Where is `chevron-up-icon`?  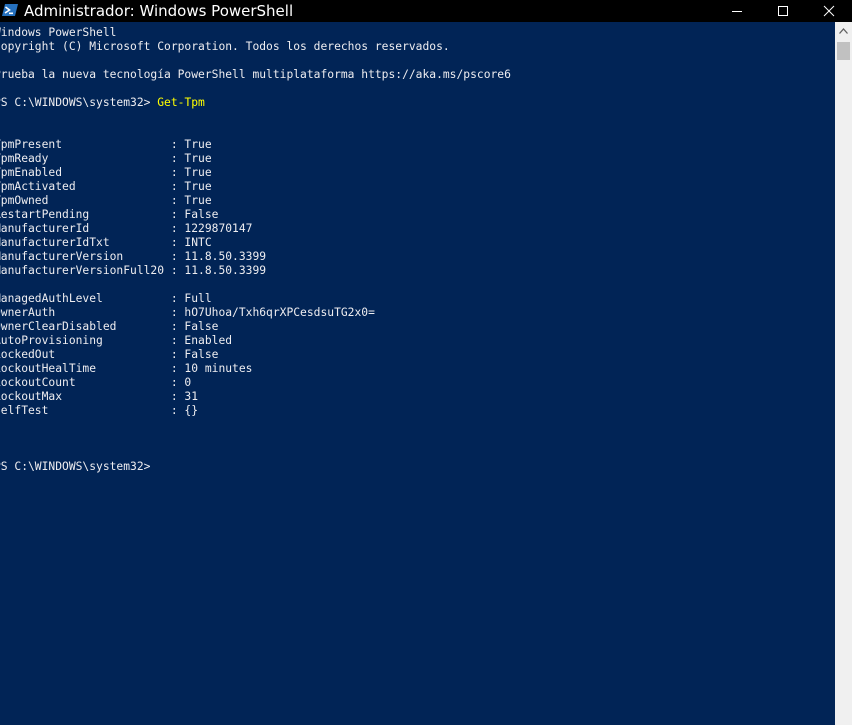
chevron-up-icon is located at coordinates (843, 30).